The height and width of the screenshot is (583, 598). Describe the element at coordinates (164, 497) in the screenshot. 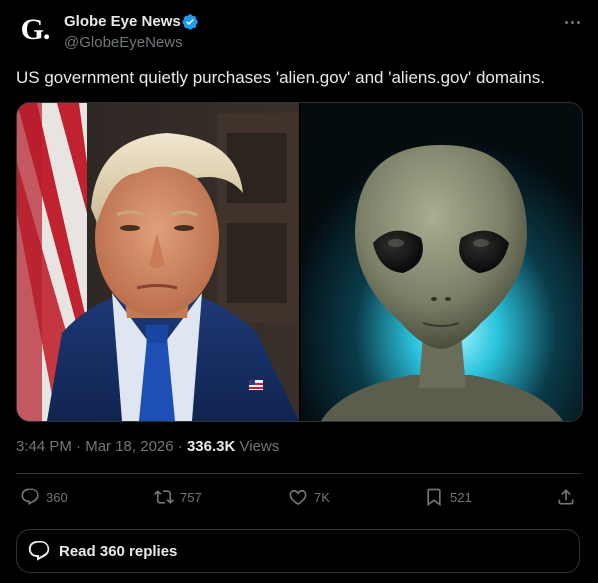

I see `repost-icon` at that location.